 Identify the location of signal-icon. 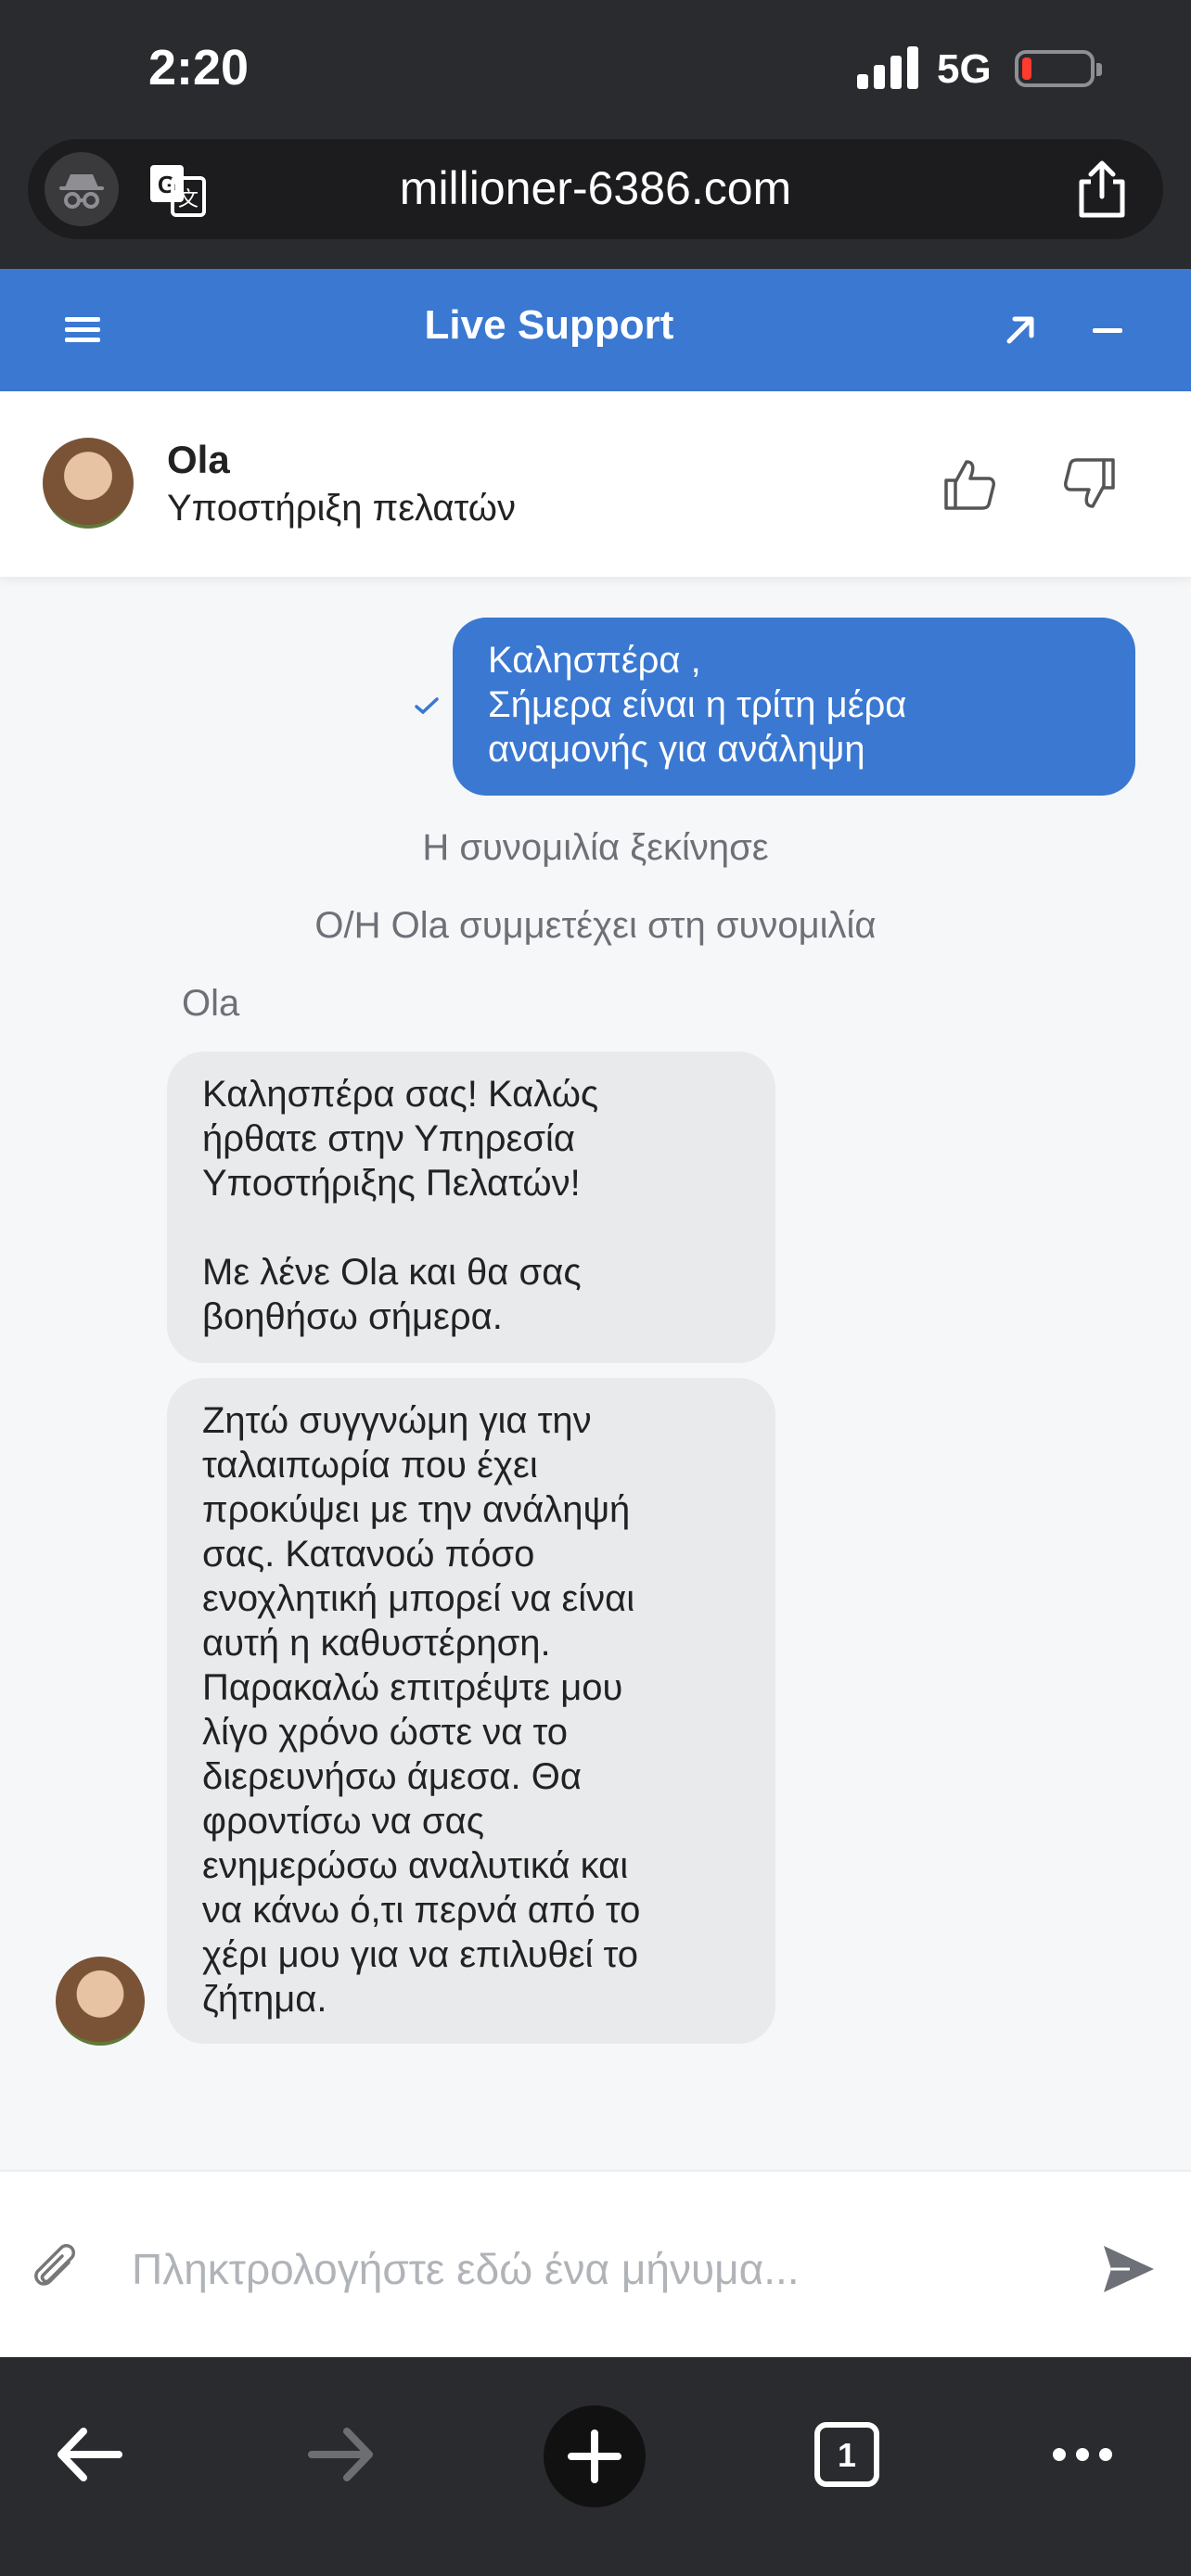
(888, 67).